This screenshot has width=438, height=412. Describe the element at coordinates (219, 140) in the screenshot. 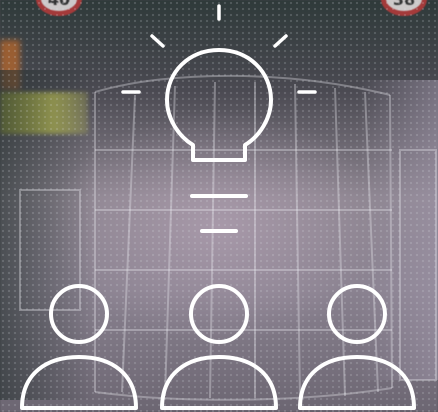

I see `lightbulb-icon` at that location.